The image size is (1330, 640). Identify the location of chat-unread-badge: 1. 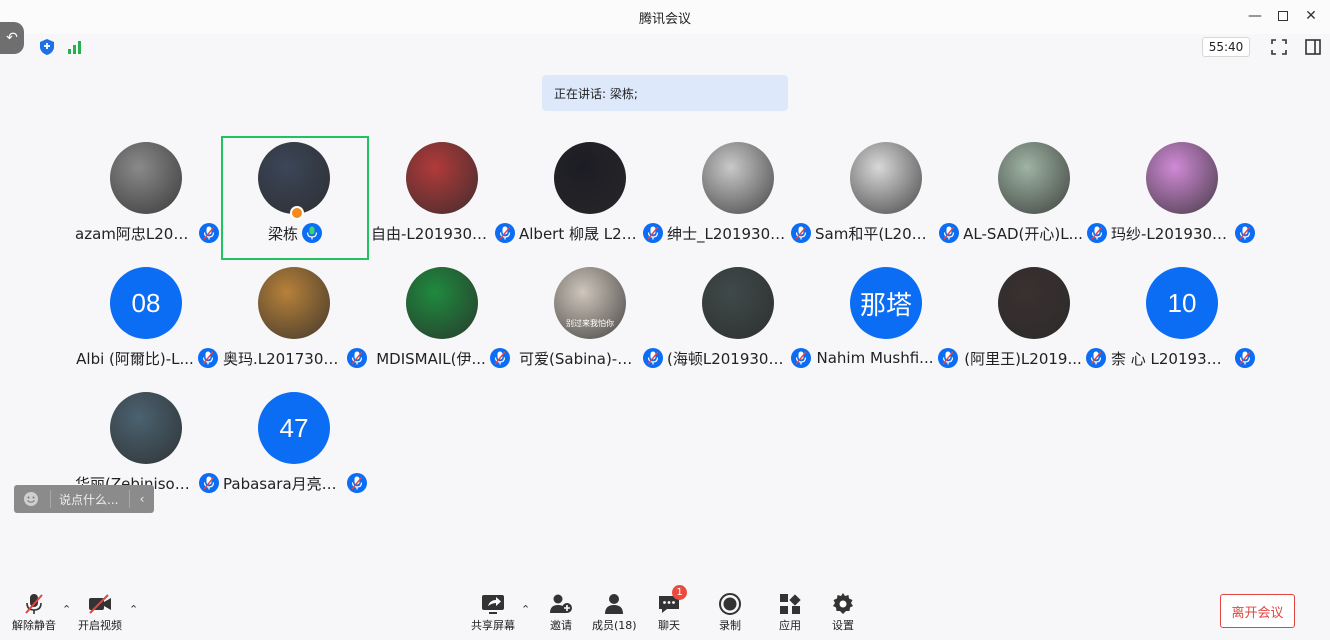
(679, 592).